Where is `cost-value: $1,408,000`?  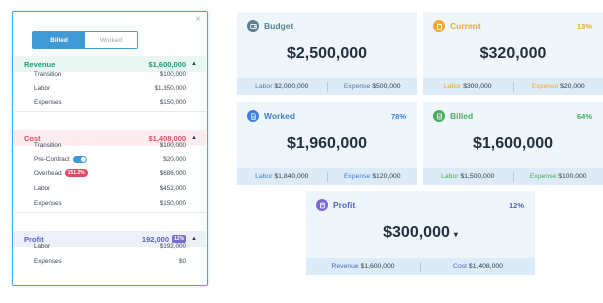
cost-value: $1,408,000 is located at coordinates (485, 266).